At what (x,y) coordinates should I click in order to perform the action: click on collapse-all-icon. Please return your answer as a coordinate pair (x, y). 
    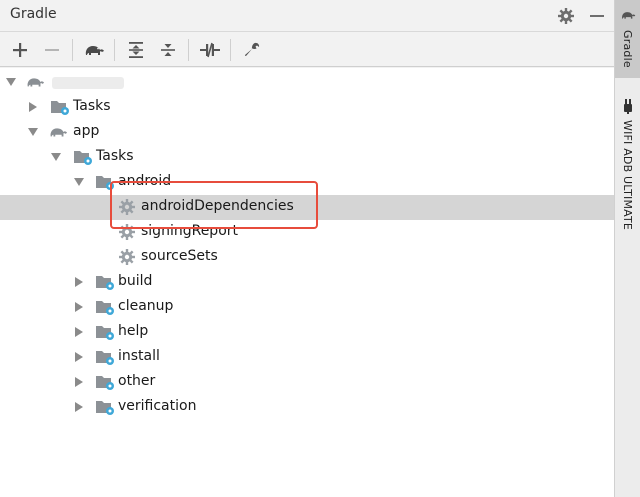
    Looking at the image, I should click on (168, 50).